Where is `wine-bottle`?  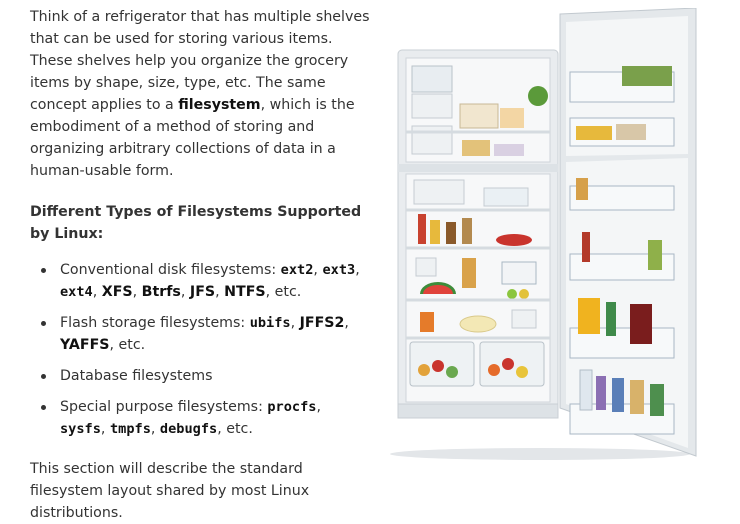 wine-bottle is located at coordinates (641, 324).